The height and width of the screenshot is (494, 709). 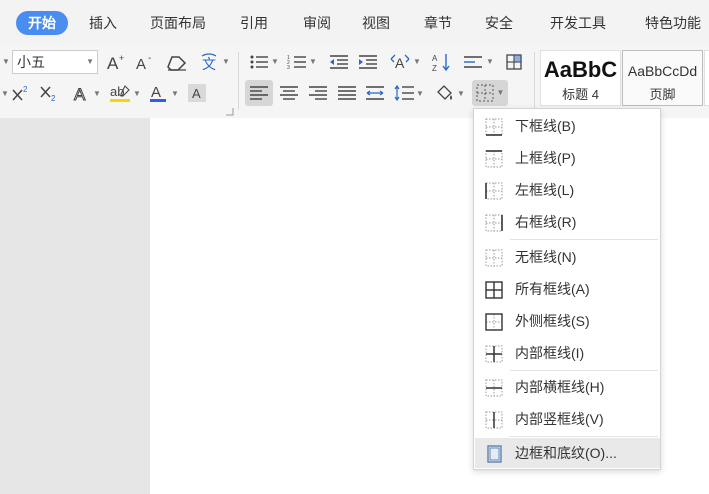 What do you see at coordinates (289, 93) in the screenshot?
I see `align-center-icon` at bounding box center [289, 93].